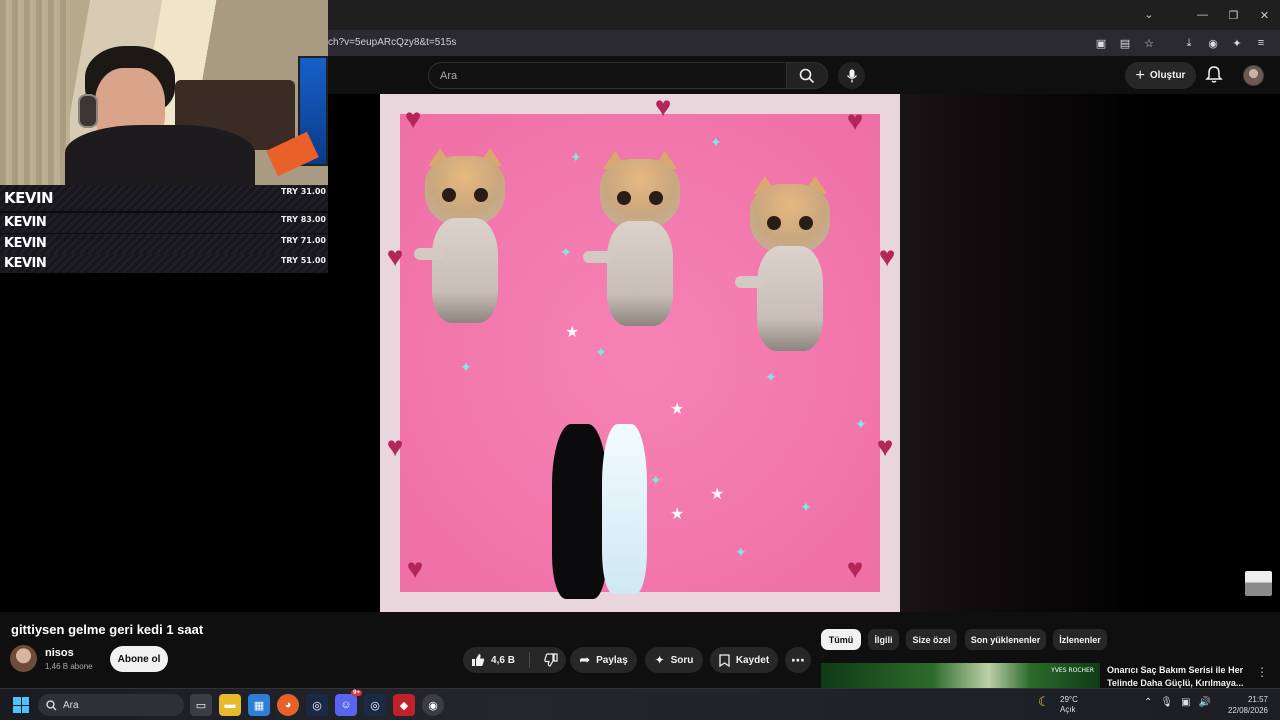 This screenshot has height=720, width=1280. I want to click on dislike-icon, so click(551, 660).